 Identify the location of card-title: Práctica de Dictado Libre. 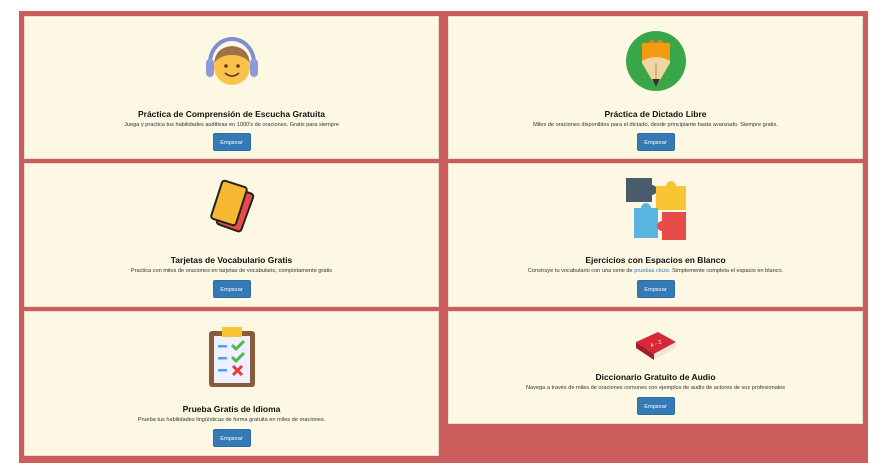
(655, 114).